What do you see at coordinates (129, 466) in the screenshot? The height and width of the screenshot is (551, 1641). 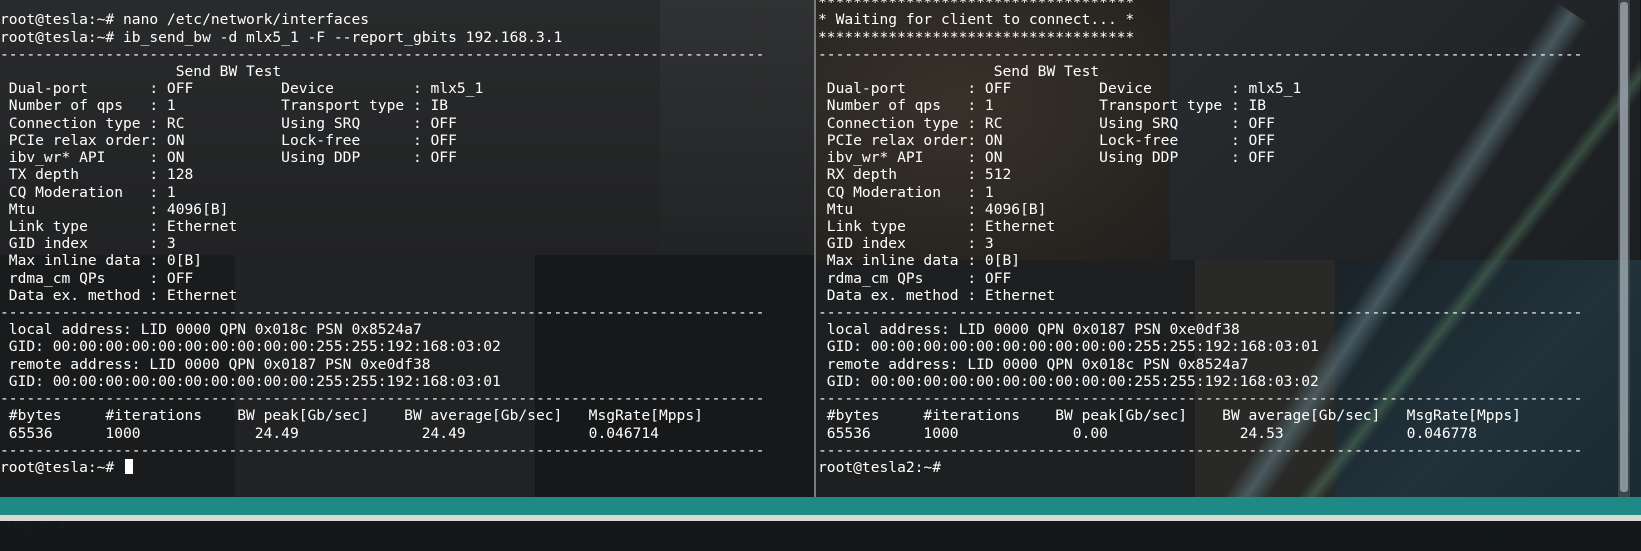 I see `text-cursor` at bounding box center [129, 466].